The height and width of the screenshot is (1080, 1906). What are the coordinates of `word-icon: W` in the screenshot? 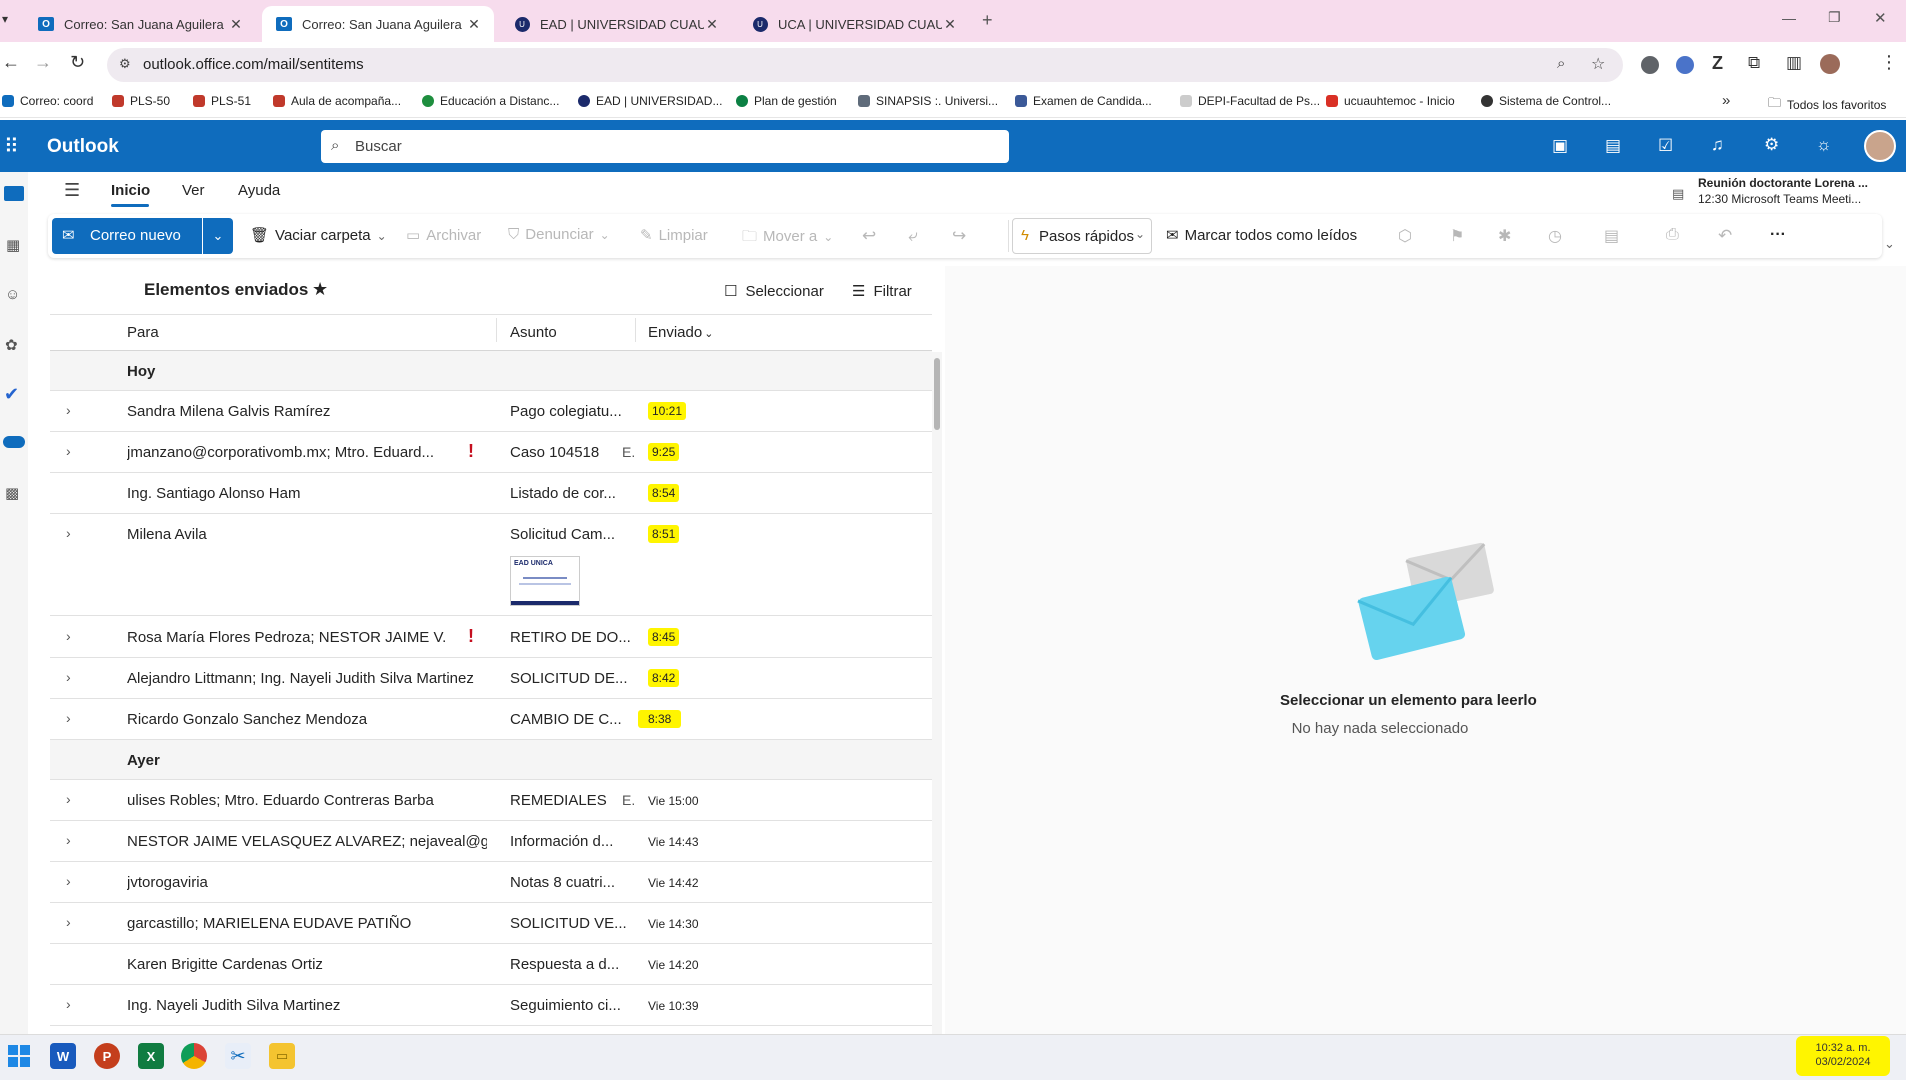 It's located at (63, 1056).